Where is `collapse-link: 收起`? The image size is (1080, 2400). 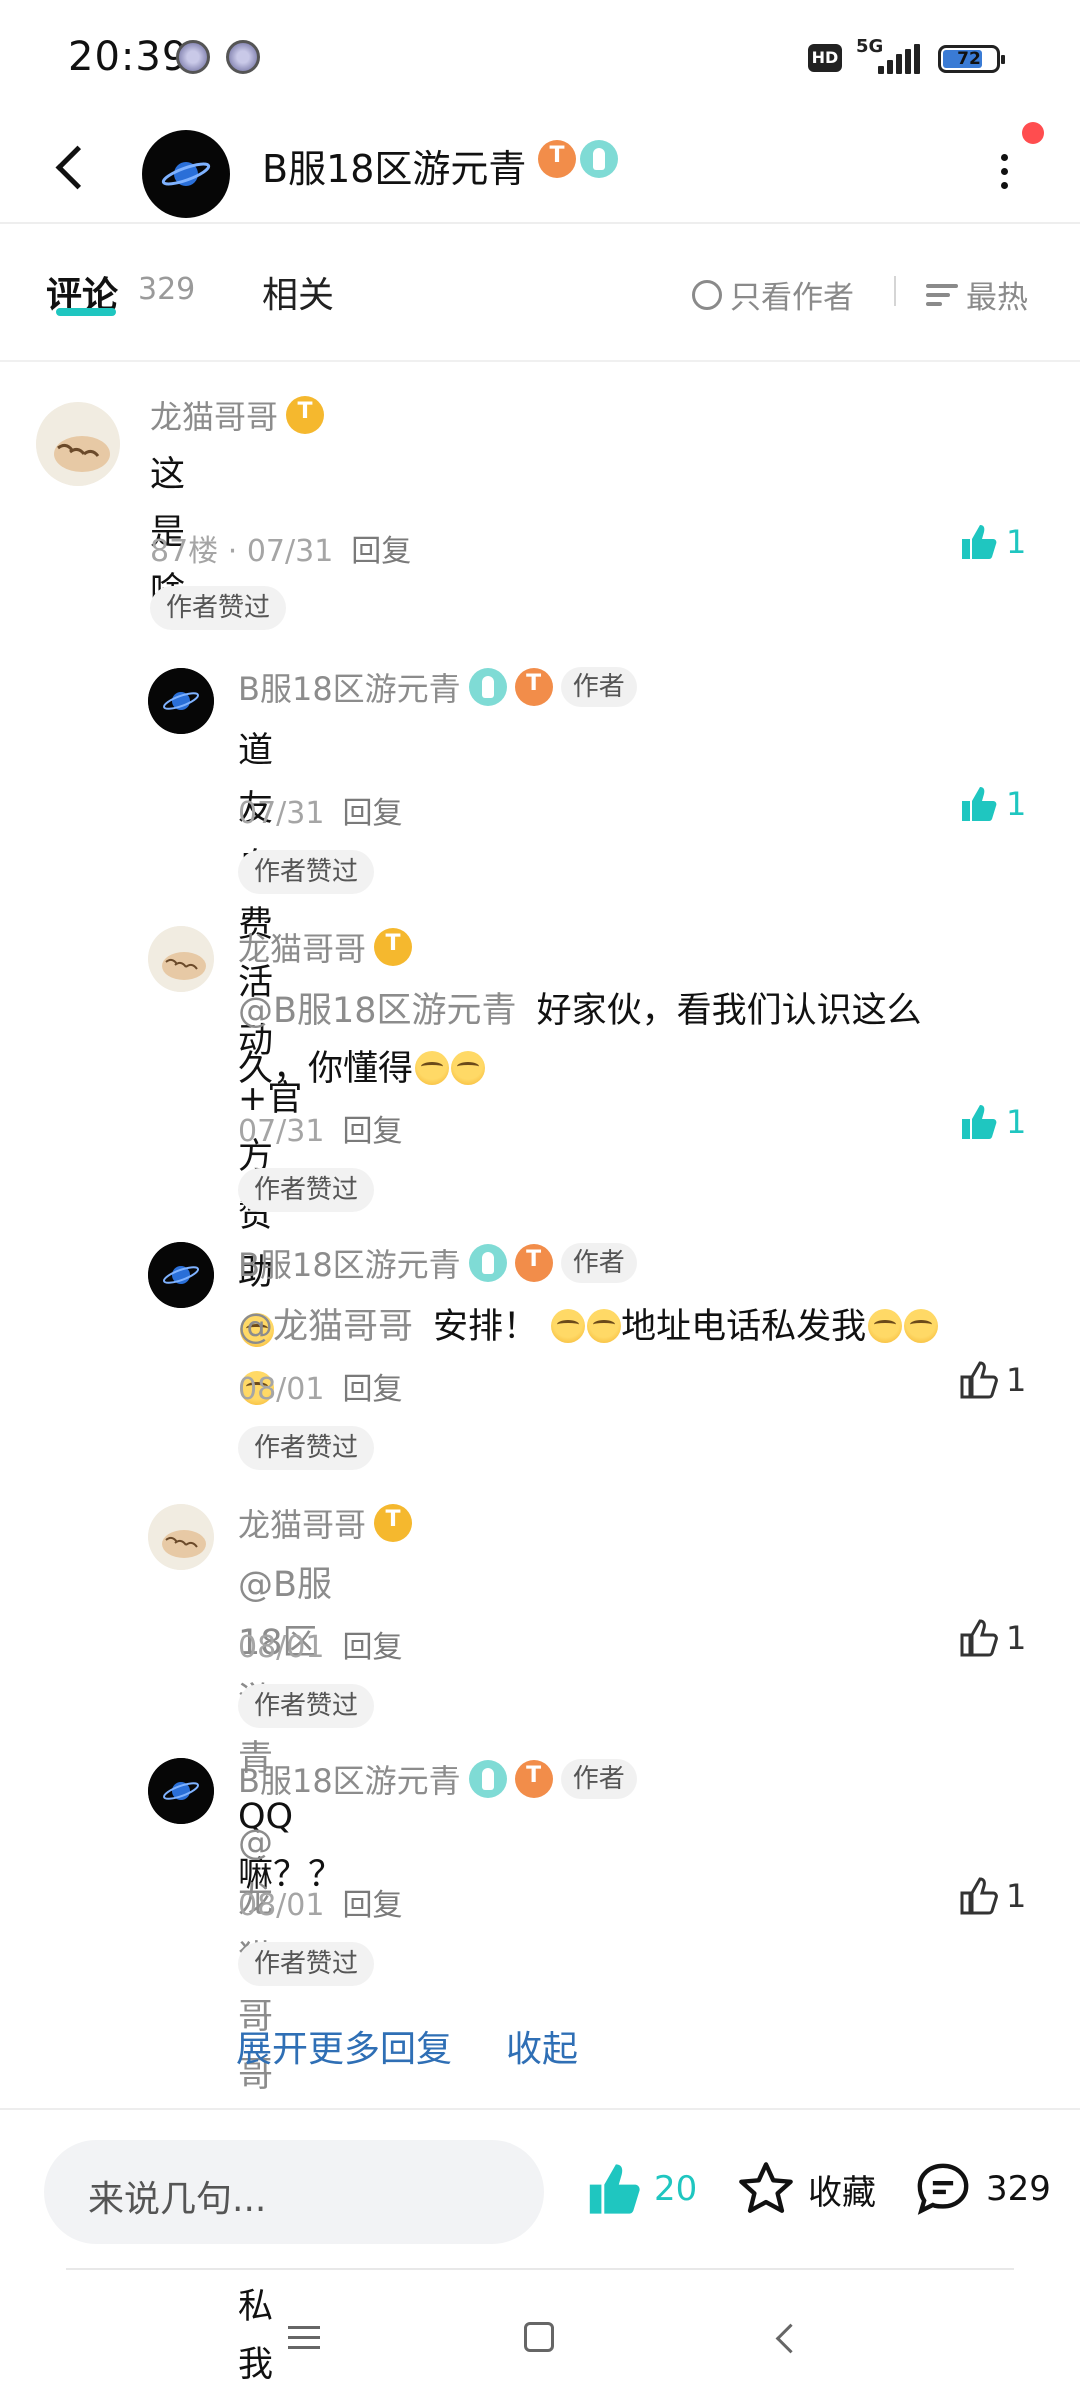
collapse-link: 收起 is located at coordinates (542, 2046).